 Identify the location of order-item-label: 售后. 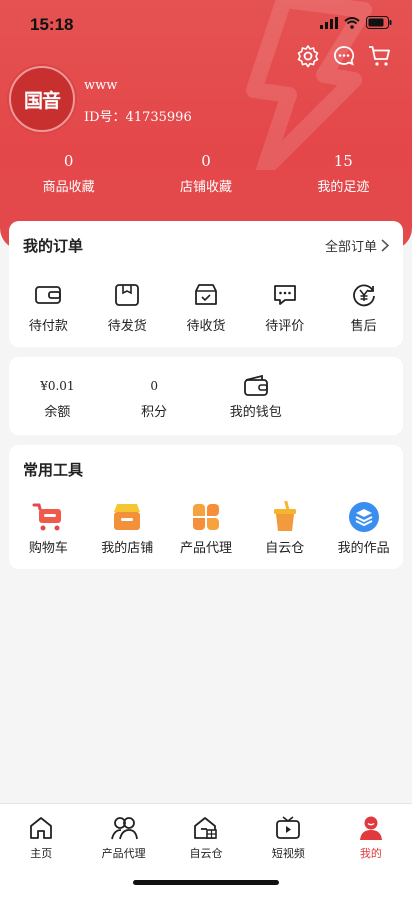
(363, 326).